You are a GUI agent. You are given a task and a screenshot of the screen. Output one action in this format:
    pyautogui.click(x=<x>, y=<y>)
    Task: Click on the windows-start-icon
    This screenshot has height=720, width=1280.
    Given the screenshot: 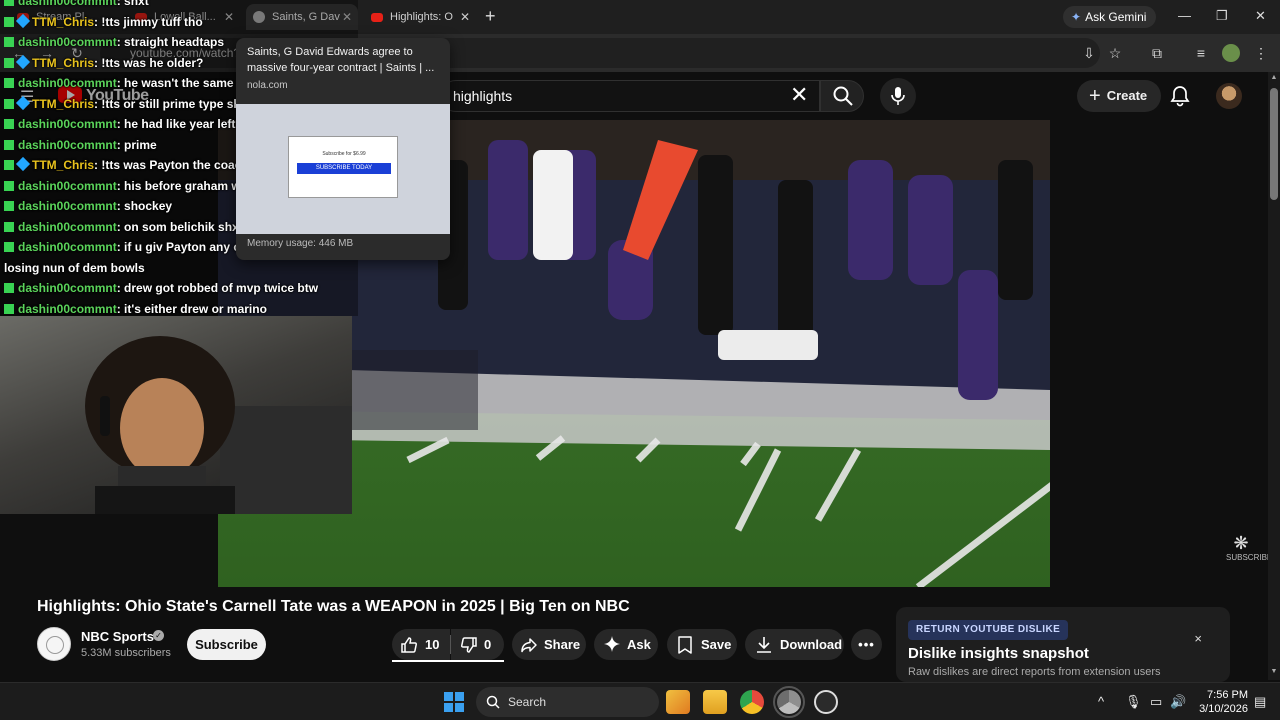 What is the action you would take?
    pyautogui.click(x=454, y=702)
    